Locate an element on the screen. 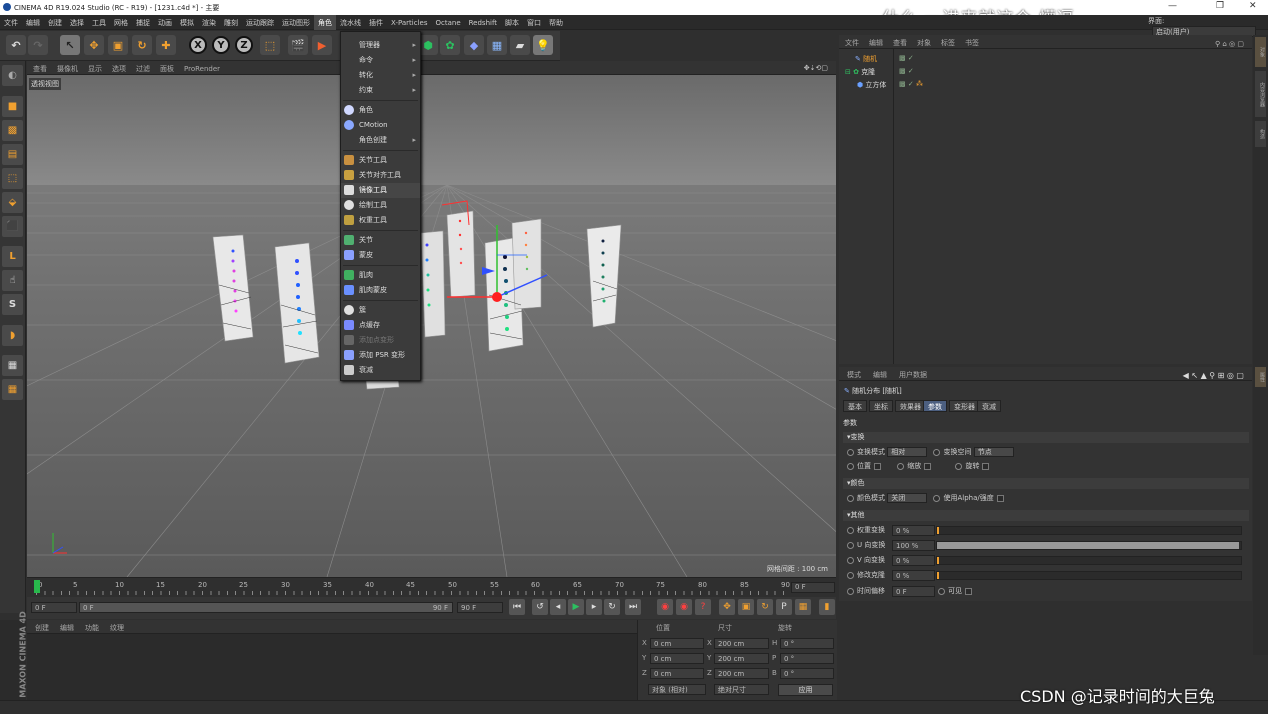  make-editable-icon: ◐ is located at coordinates (12, 75).